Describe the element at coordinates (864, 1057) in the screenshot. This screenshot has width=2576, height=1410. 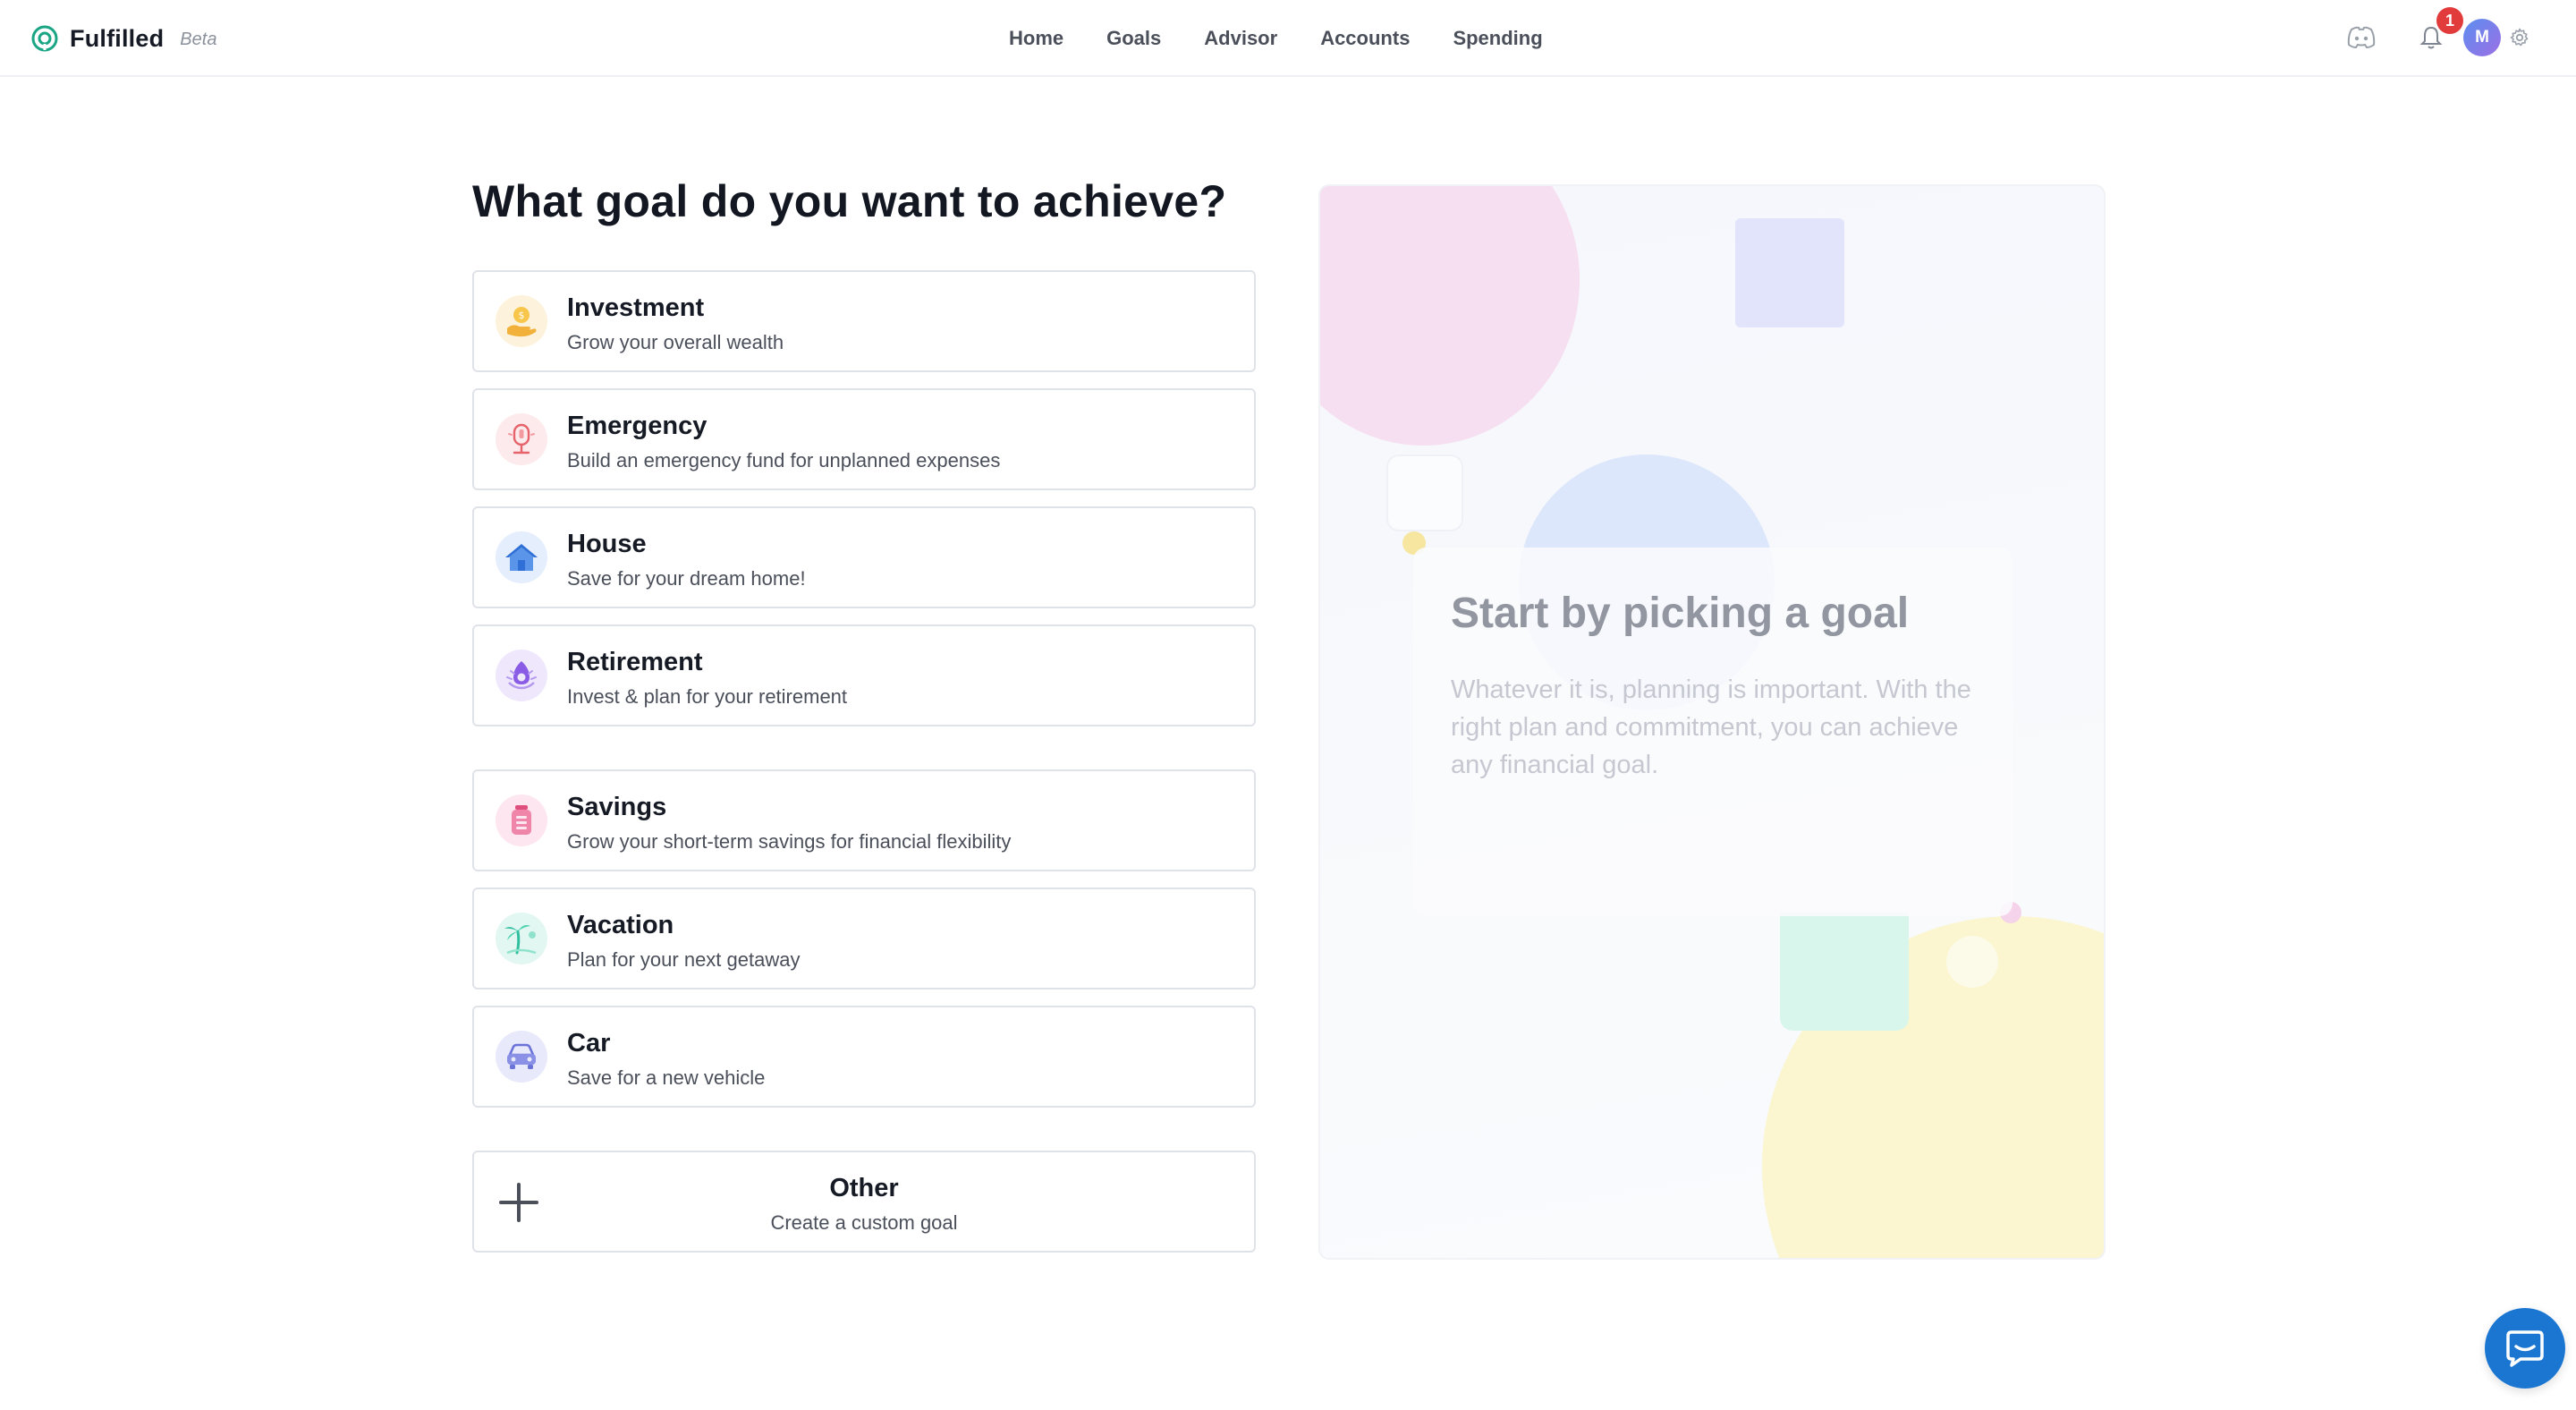
I see `goal-card-car: Car Save for a new vehicle` at that location.